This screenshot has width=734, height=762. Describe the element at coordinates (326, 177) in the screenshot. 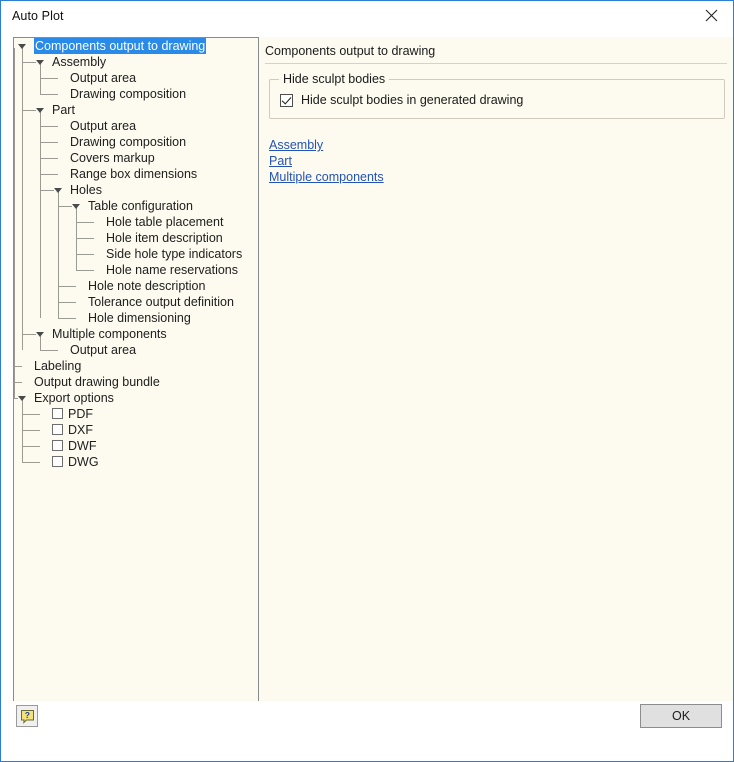

I see `link-multiple-components: Multiple components` at that location.